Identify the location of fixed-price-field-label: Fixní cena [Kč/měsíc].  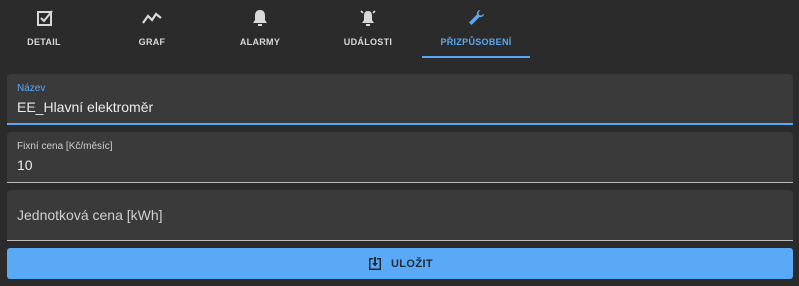
(65, 146).